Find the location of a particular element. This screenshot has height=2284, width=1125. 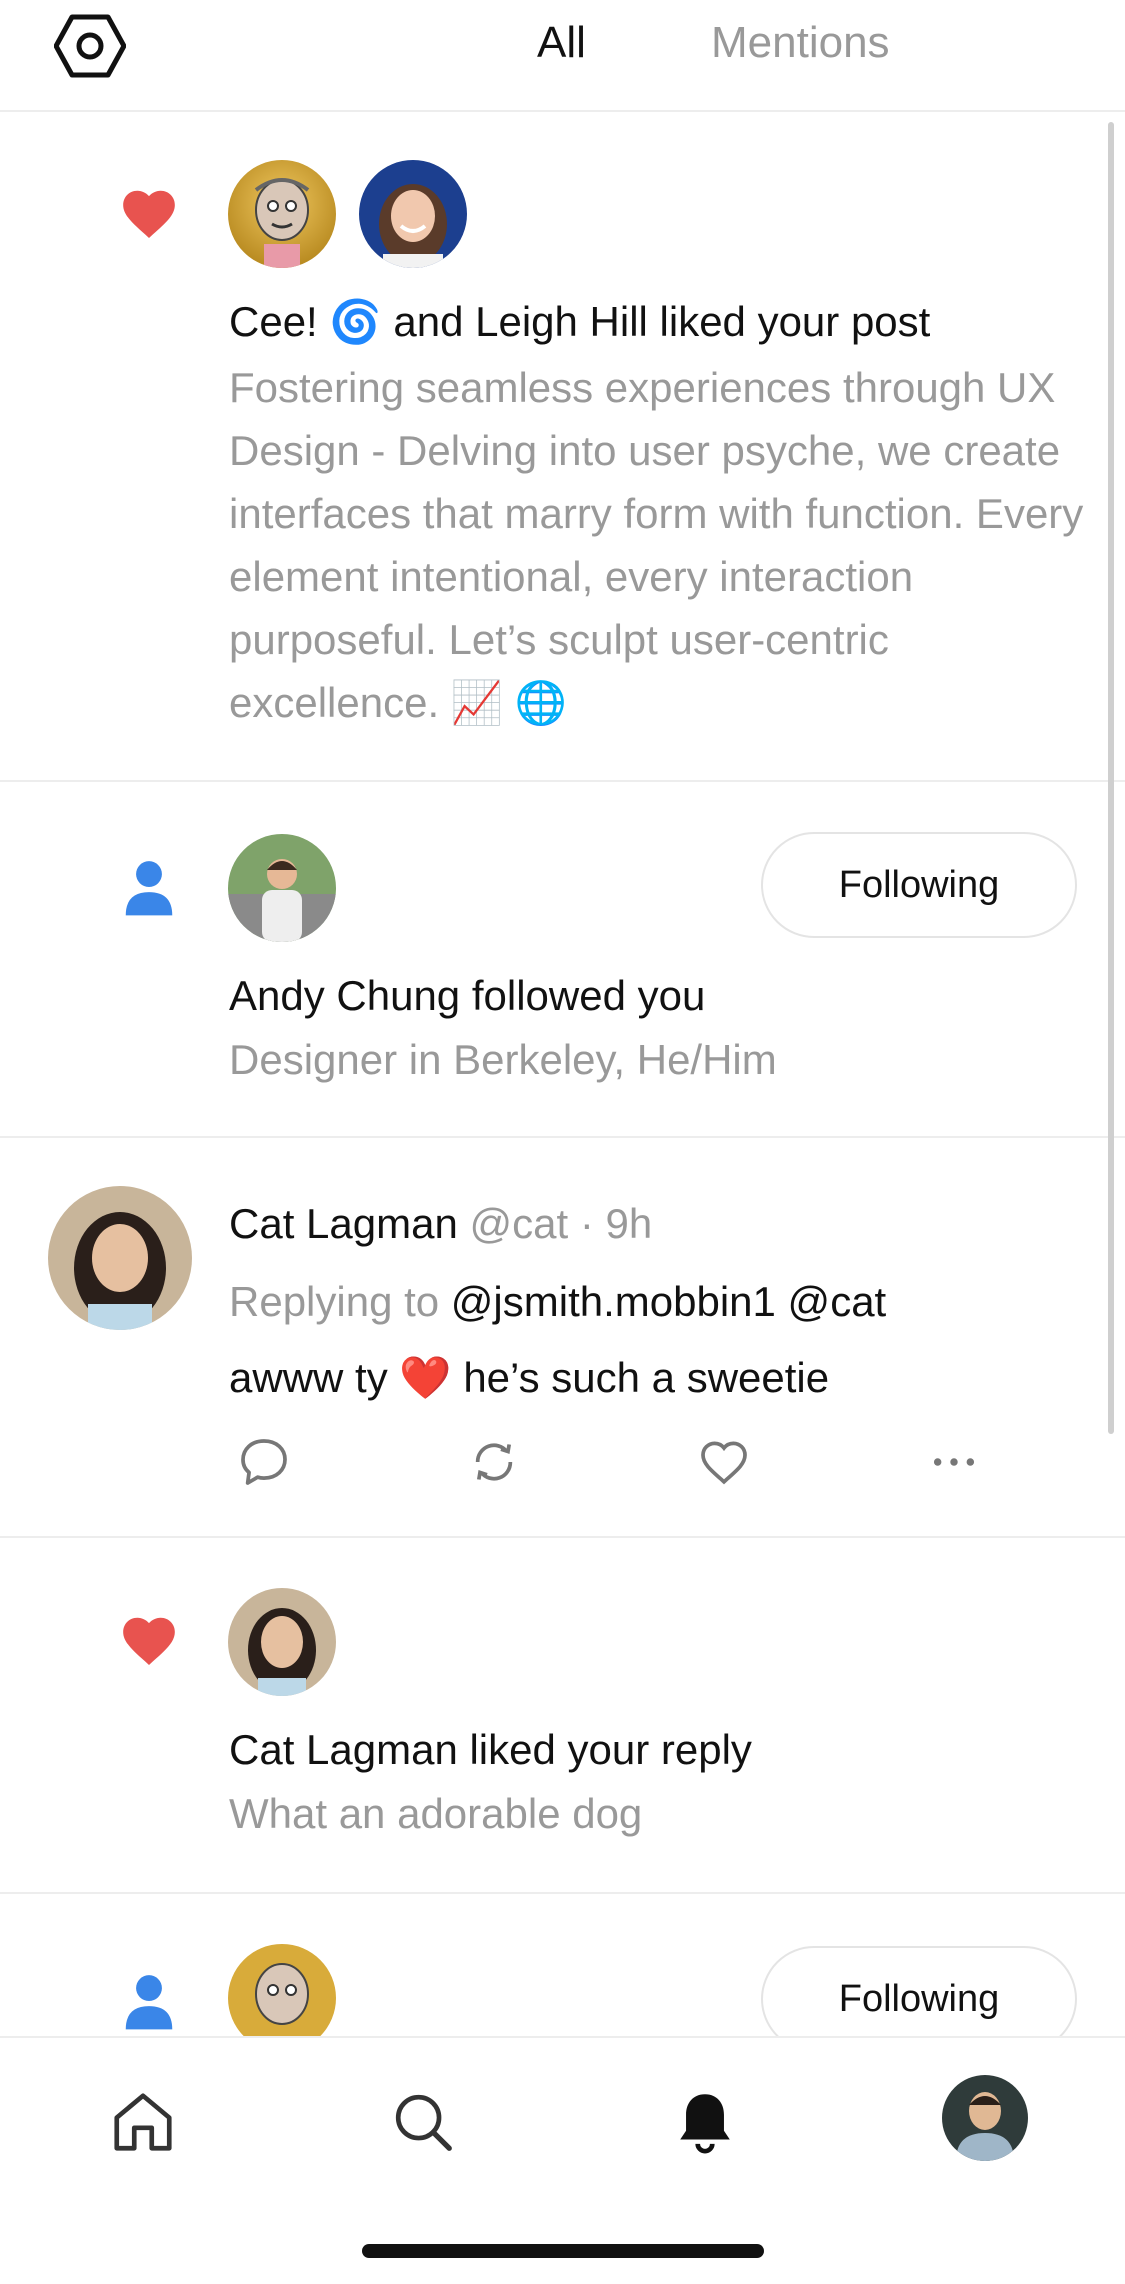

notification-follow: Following is located at coordinates (562, 1965).